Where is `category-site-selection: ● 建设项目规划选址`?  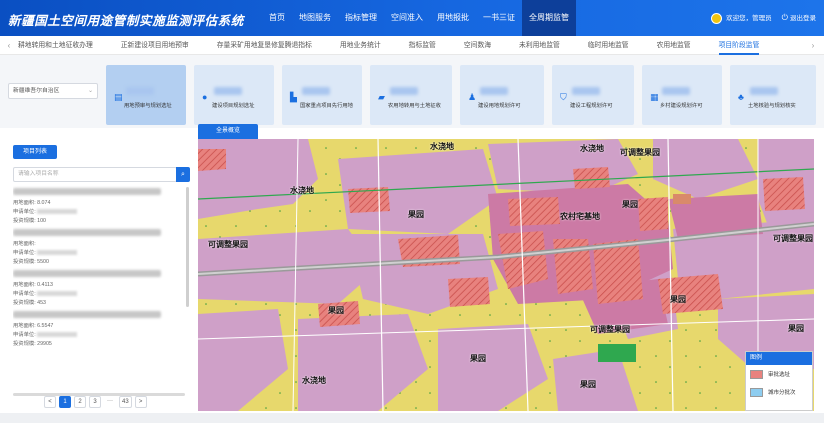
category-site-selection: ● 建设项目规划选址 is located at coordinates (234, 95).